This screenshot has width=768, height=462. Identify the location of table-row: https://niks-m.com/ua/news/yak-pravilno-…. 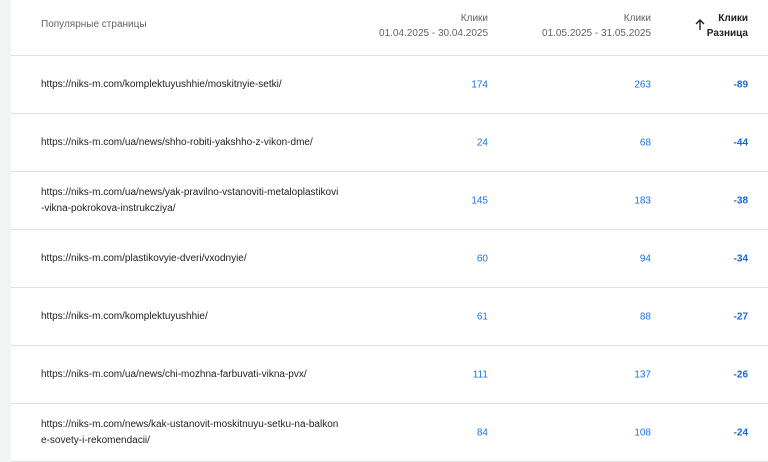
(389, 201).